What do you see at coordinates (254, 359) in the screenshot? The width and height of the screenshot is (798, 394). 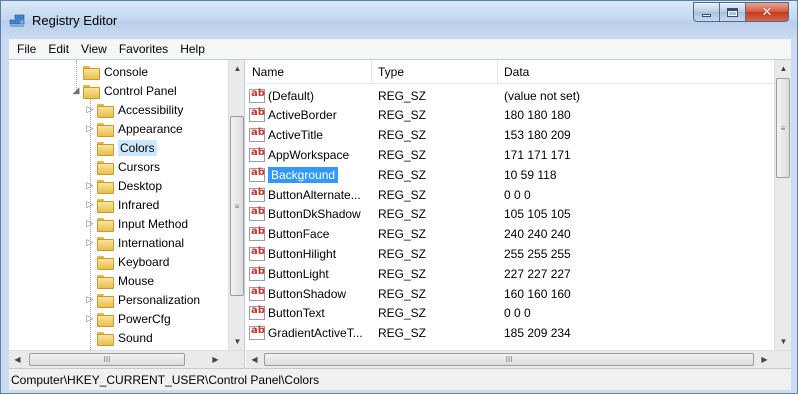 I see `values-scroll-left-button: ◀` at bounding box center [254, 359].